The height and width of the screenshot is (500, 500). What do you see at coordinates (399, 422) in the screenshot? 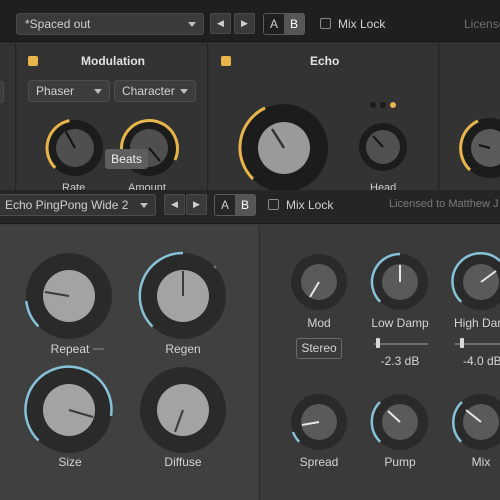
I see `pump-knob` at bounding box center [399, 422].